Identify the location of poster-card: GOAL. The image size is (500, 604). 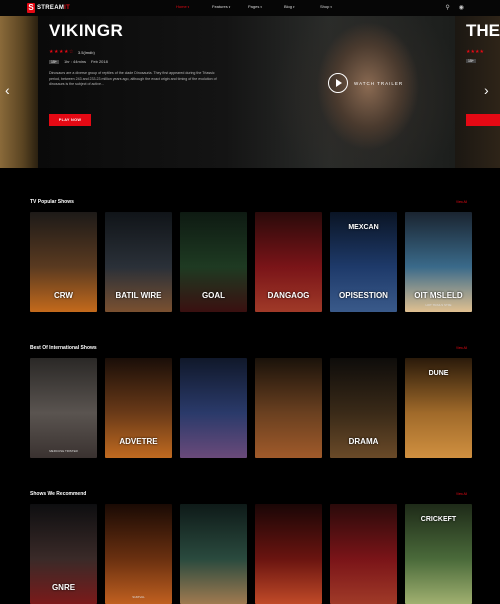
(213, 262).